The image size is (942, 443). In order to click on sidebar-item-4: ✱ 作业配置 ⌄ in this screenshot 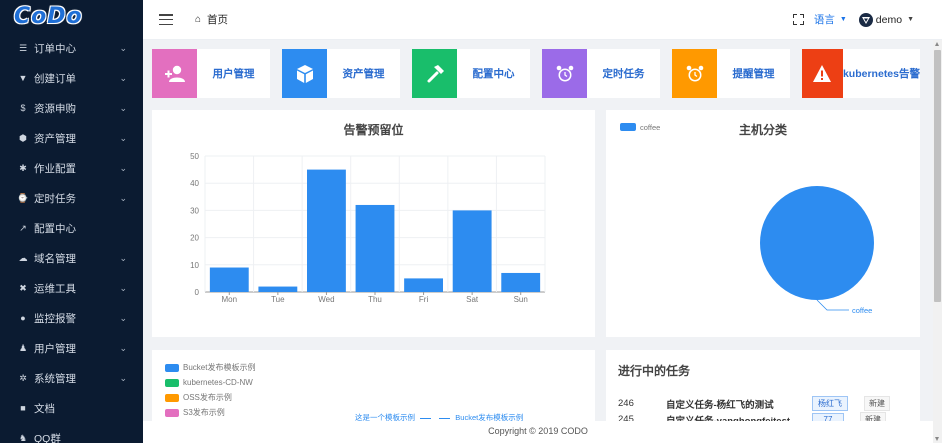, I will do `click(71, 168)`.